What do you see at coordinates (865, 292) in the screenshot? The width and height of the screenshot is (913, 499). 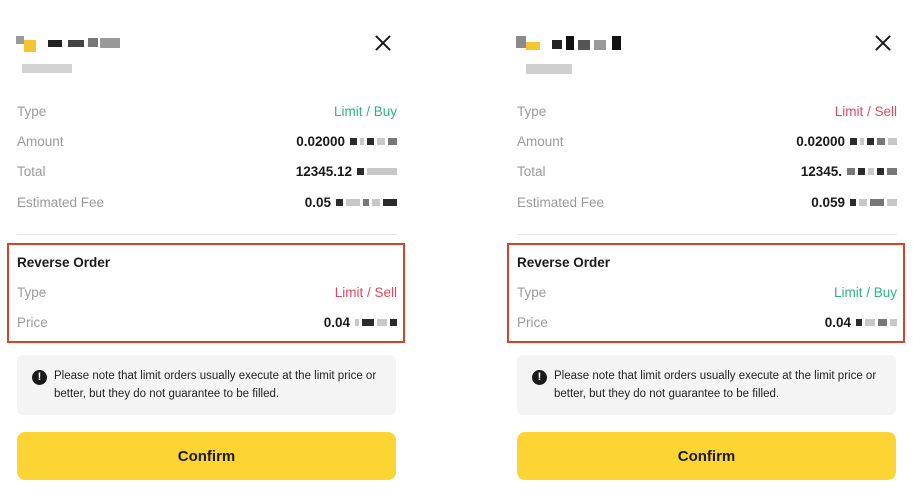 I see `reverse-type-value: Limit / Buy` at bounding box center [865, 292].